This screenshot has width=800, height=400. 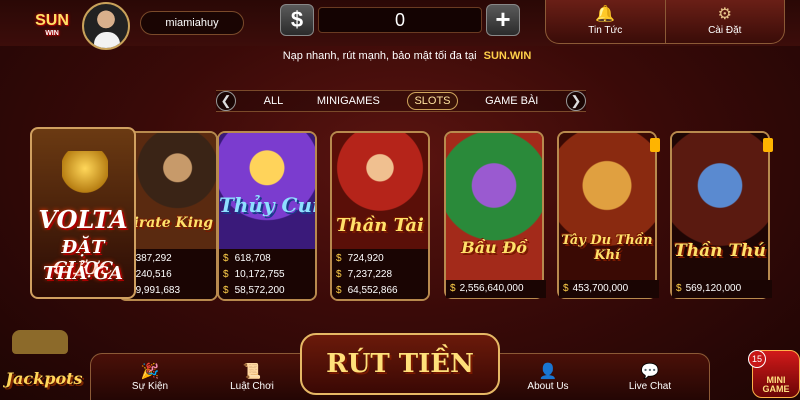 I want to click on news-label: Tin Tức, so click(x=605, y=30).